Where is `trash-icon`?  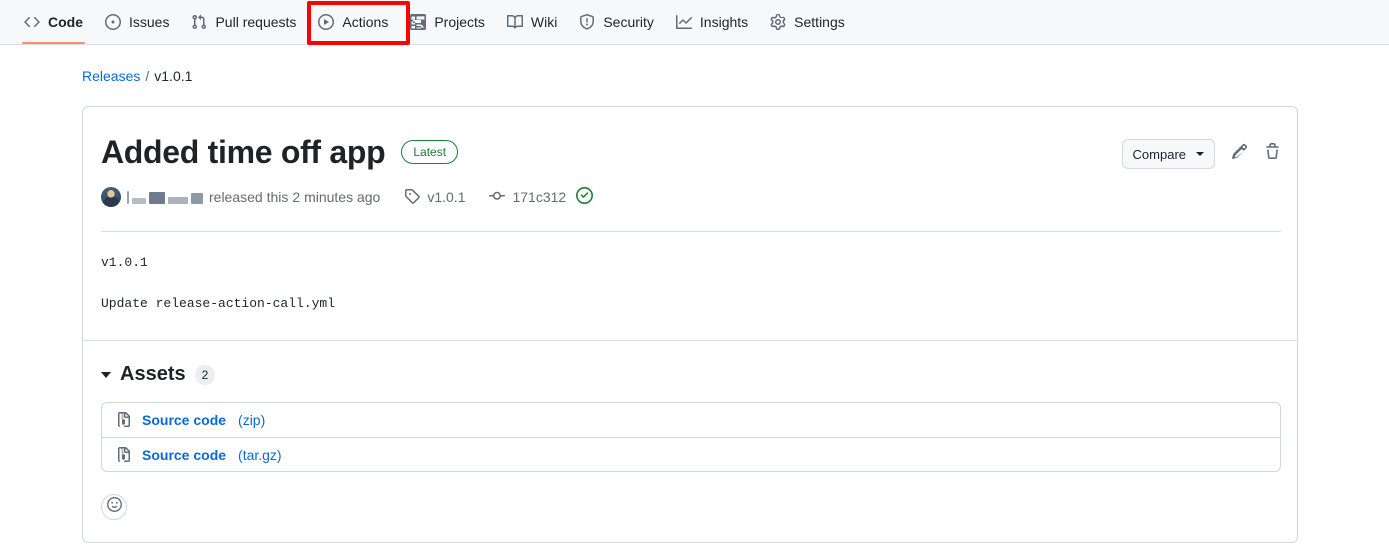 trash-icon is located at coordinates (1272, 154).